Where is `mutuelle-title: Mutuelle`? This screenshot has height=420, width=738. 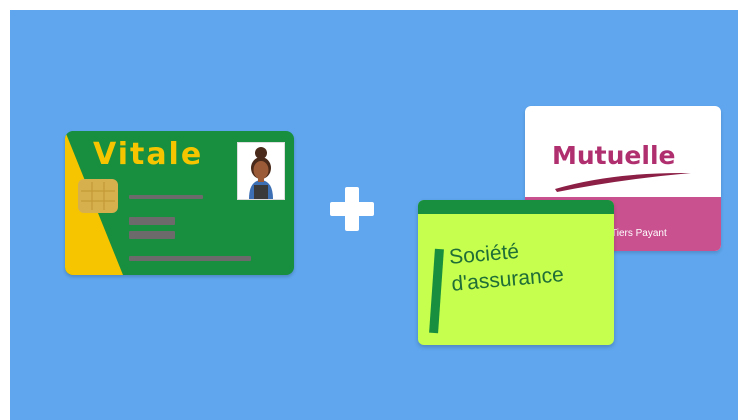
mutuelle-title: Mutuelle is located at coordinates (614, 155).